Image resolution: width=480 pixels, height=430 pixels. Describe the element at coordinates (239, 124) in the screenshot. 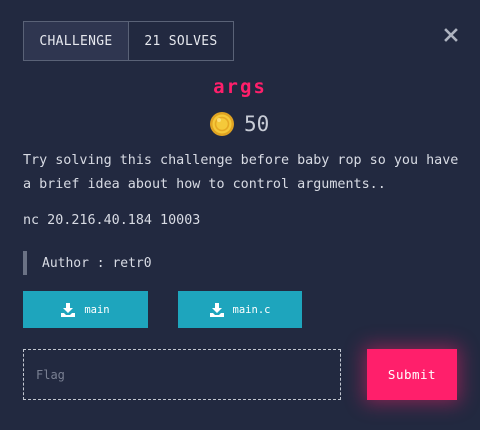

I see `points-display: 50` at that location.